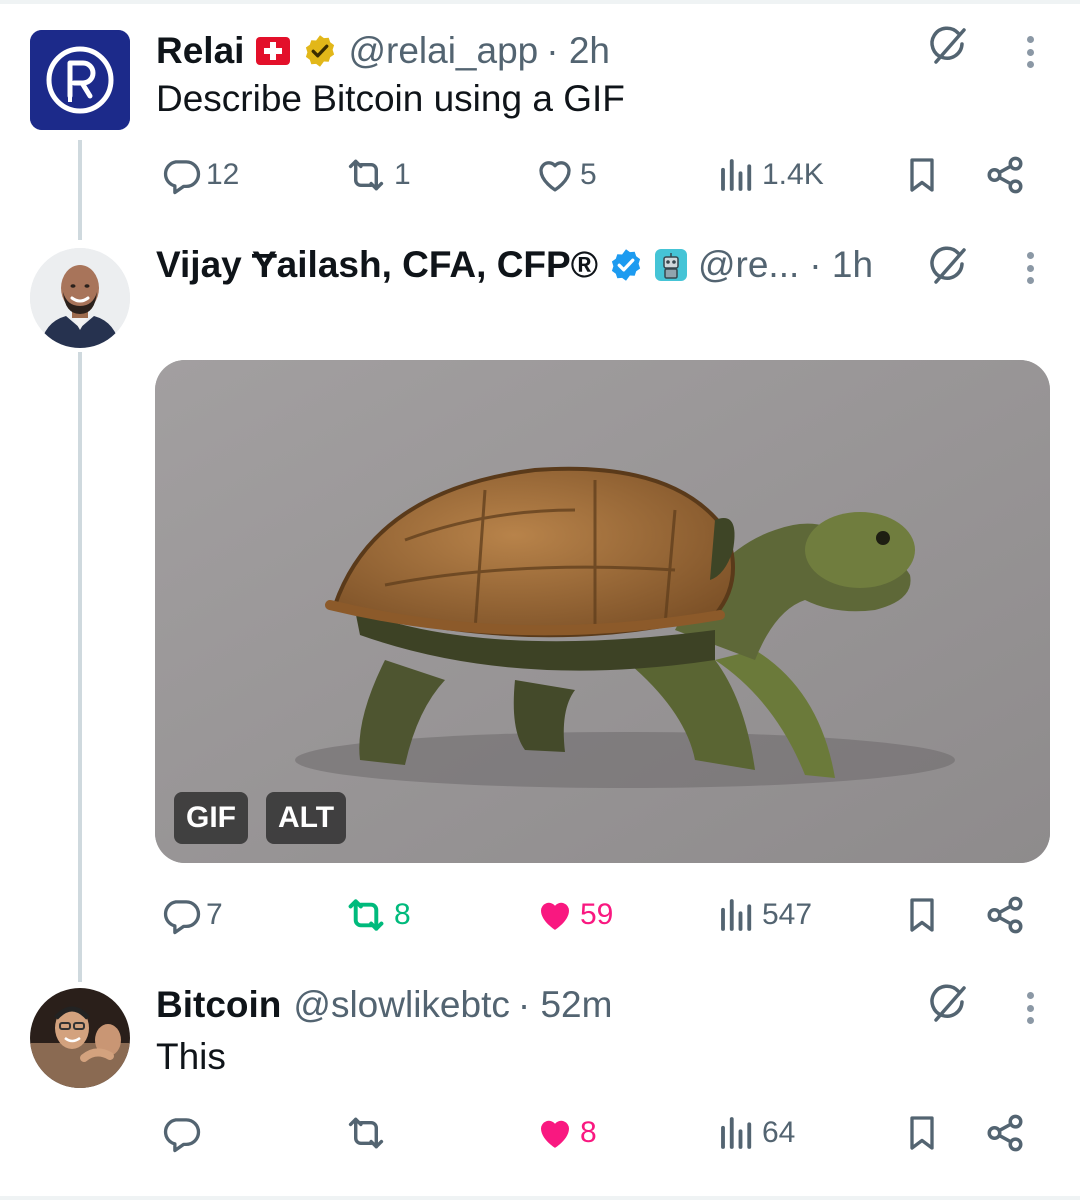 The width and height of the screenshot is (1080, 1200). What do you see at coordinates (402, 174) in the screenshot?
I see `repost-count: 1` at bounding box center [402, 174].